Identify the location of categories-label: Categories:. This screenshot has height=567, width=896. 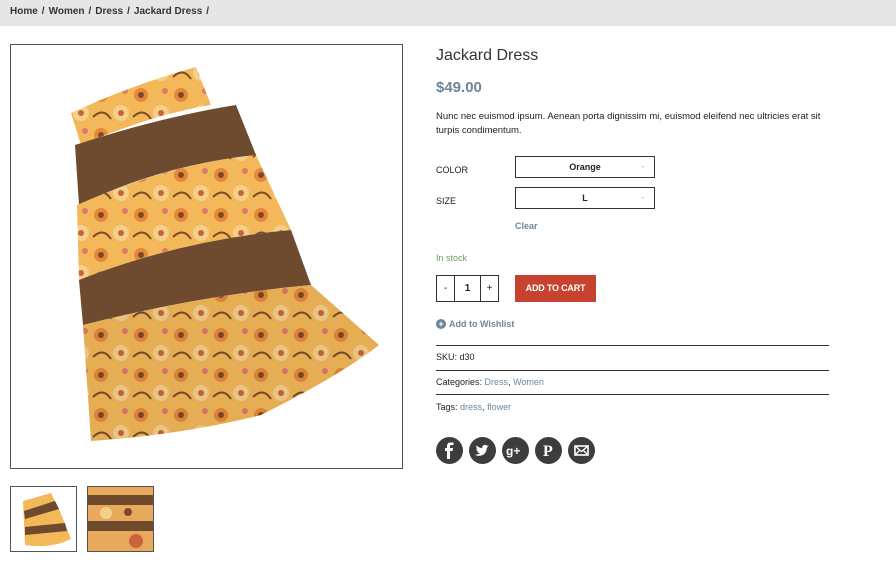
(459, 382).